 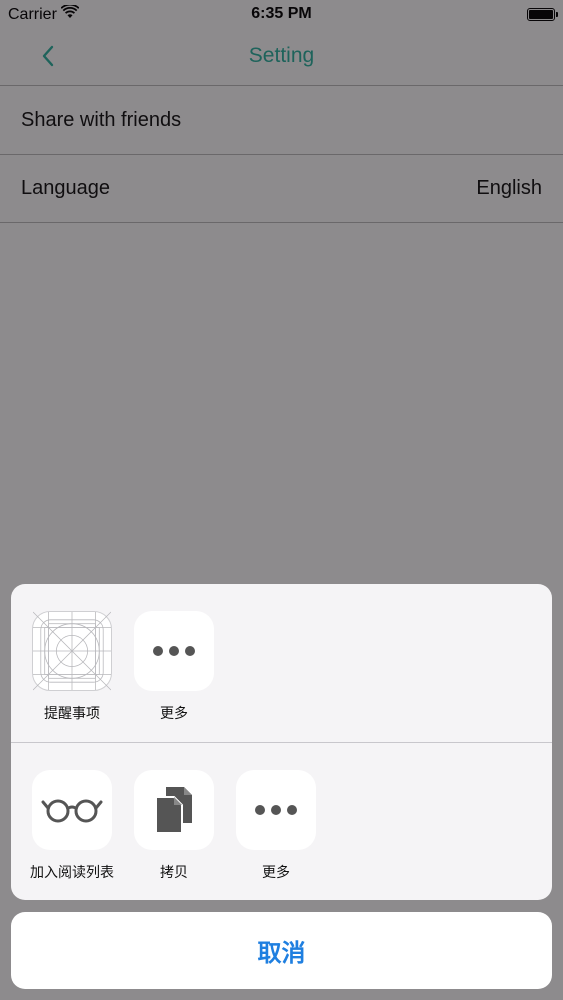 I want to click on cancel-button: 取消, so click(x=281, y=950).